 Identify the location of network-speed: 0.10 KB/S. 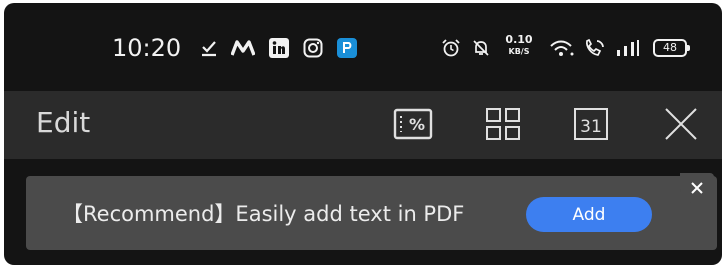
(519, 45).